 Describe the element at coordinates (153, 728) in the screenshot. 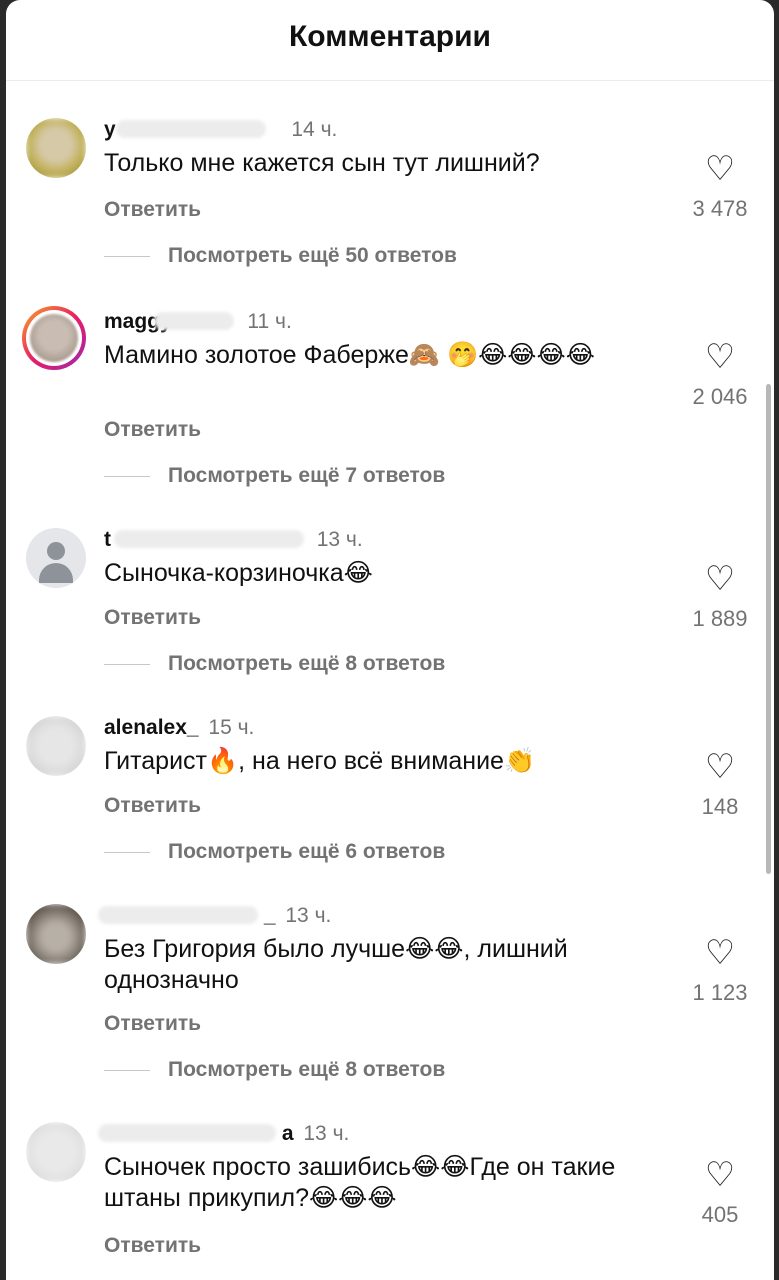

I see `username: alenalex_` at that location.